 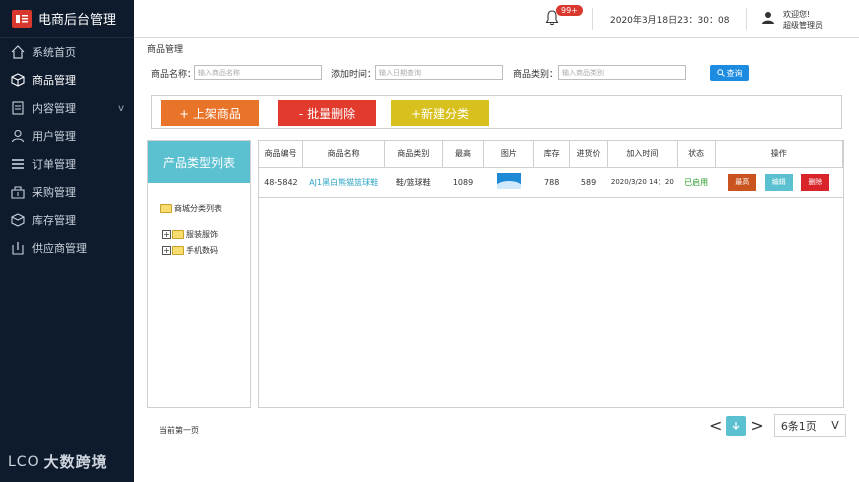 I want to click on operations-cell: 最高 编辑 删除, so click(x=779, y=182).